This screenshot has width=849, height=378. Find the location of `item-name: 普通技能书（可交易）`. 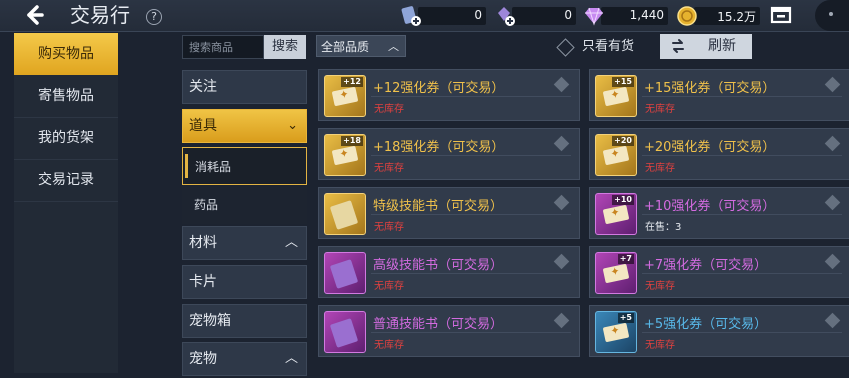

item-name: 普通技能书（可交易） is located at coordinates (438, 324).